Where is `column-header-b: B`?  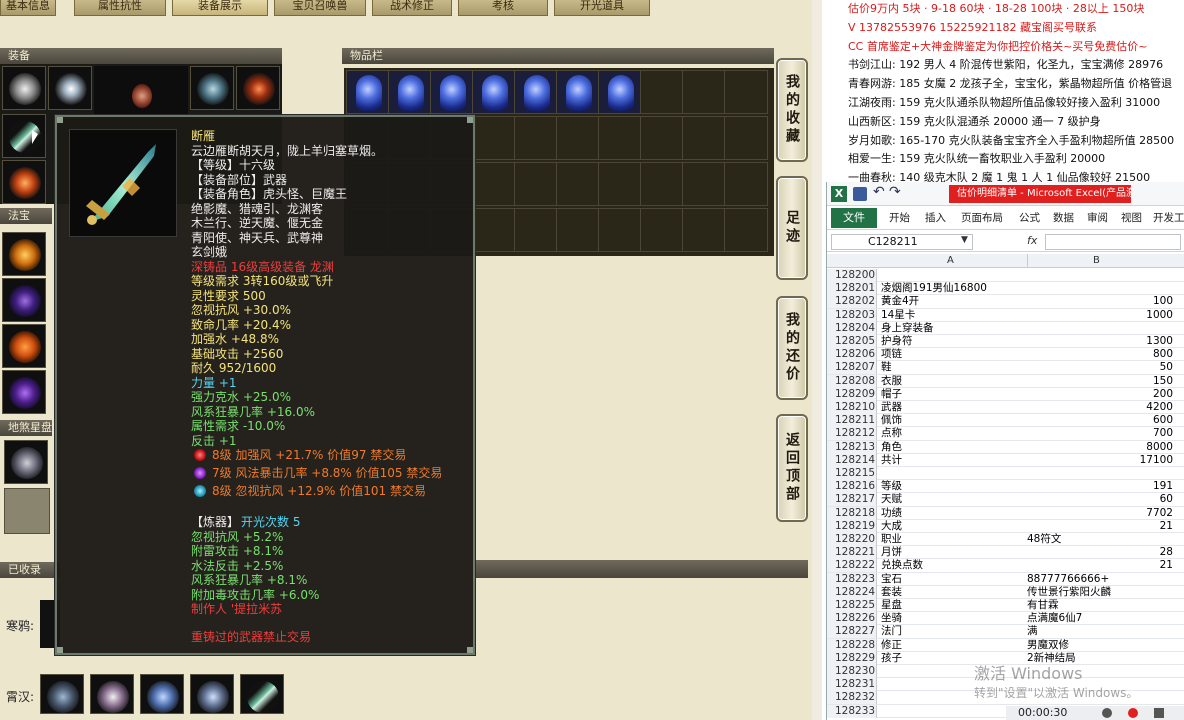 column-header-b: B is located at coordinates (1096, 260).